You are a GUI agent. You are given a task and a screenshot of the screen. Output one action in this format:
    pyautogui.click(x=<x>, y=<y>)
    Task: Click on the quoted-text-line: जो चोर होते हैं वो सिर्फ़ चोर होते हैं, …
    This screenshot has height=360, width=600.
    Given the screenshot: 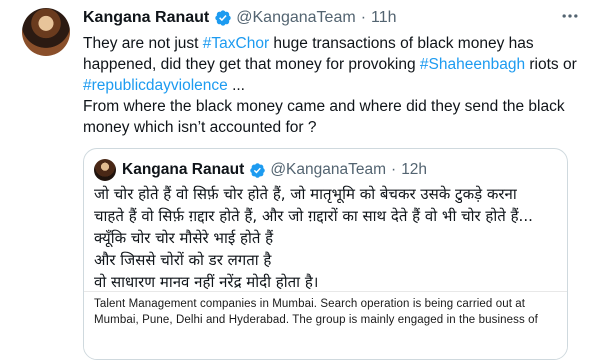 What is the action you would take?
    pyautogui.click(x=305, y=194)
    